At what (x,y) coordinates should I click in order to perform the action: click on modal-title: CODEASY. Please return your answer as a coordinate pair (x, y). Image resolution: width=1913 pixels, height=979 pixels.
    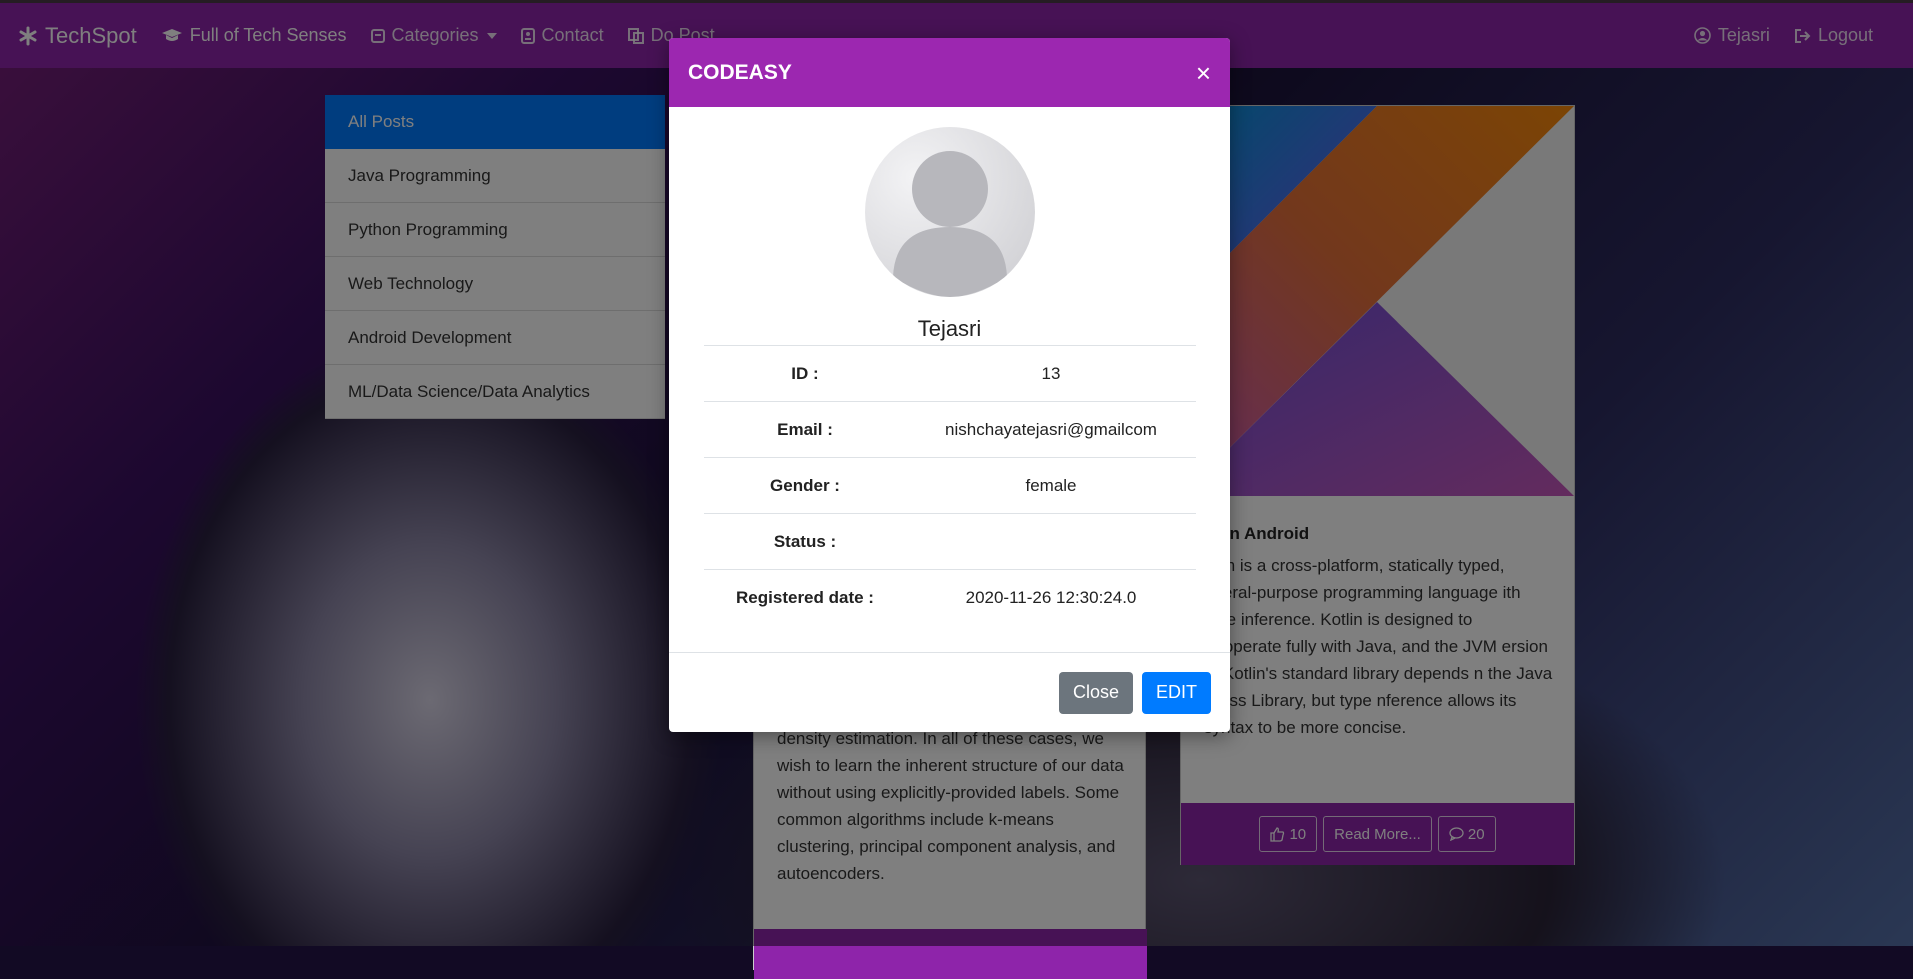
    Looking at the image, I should click on (740, 72).